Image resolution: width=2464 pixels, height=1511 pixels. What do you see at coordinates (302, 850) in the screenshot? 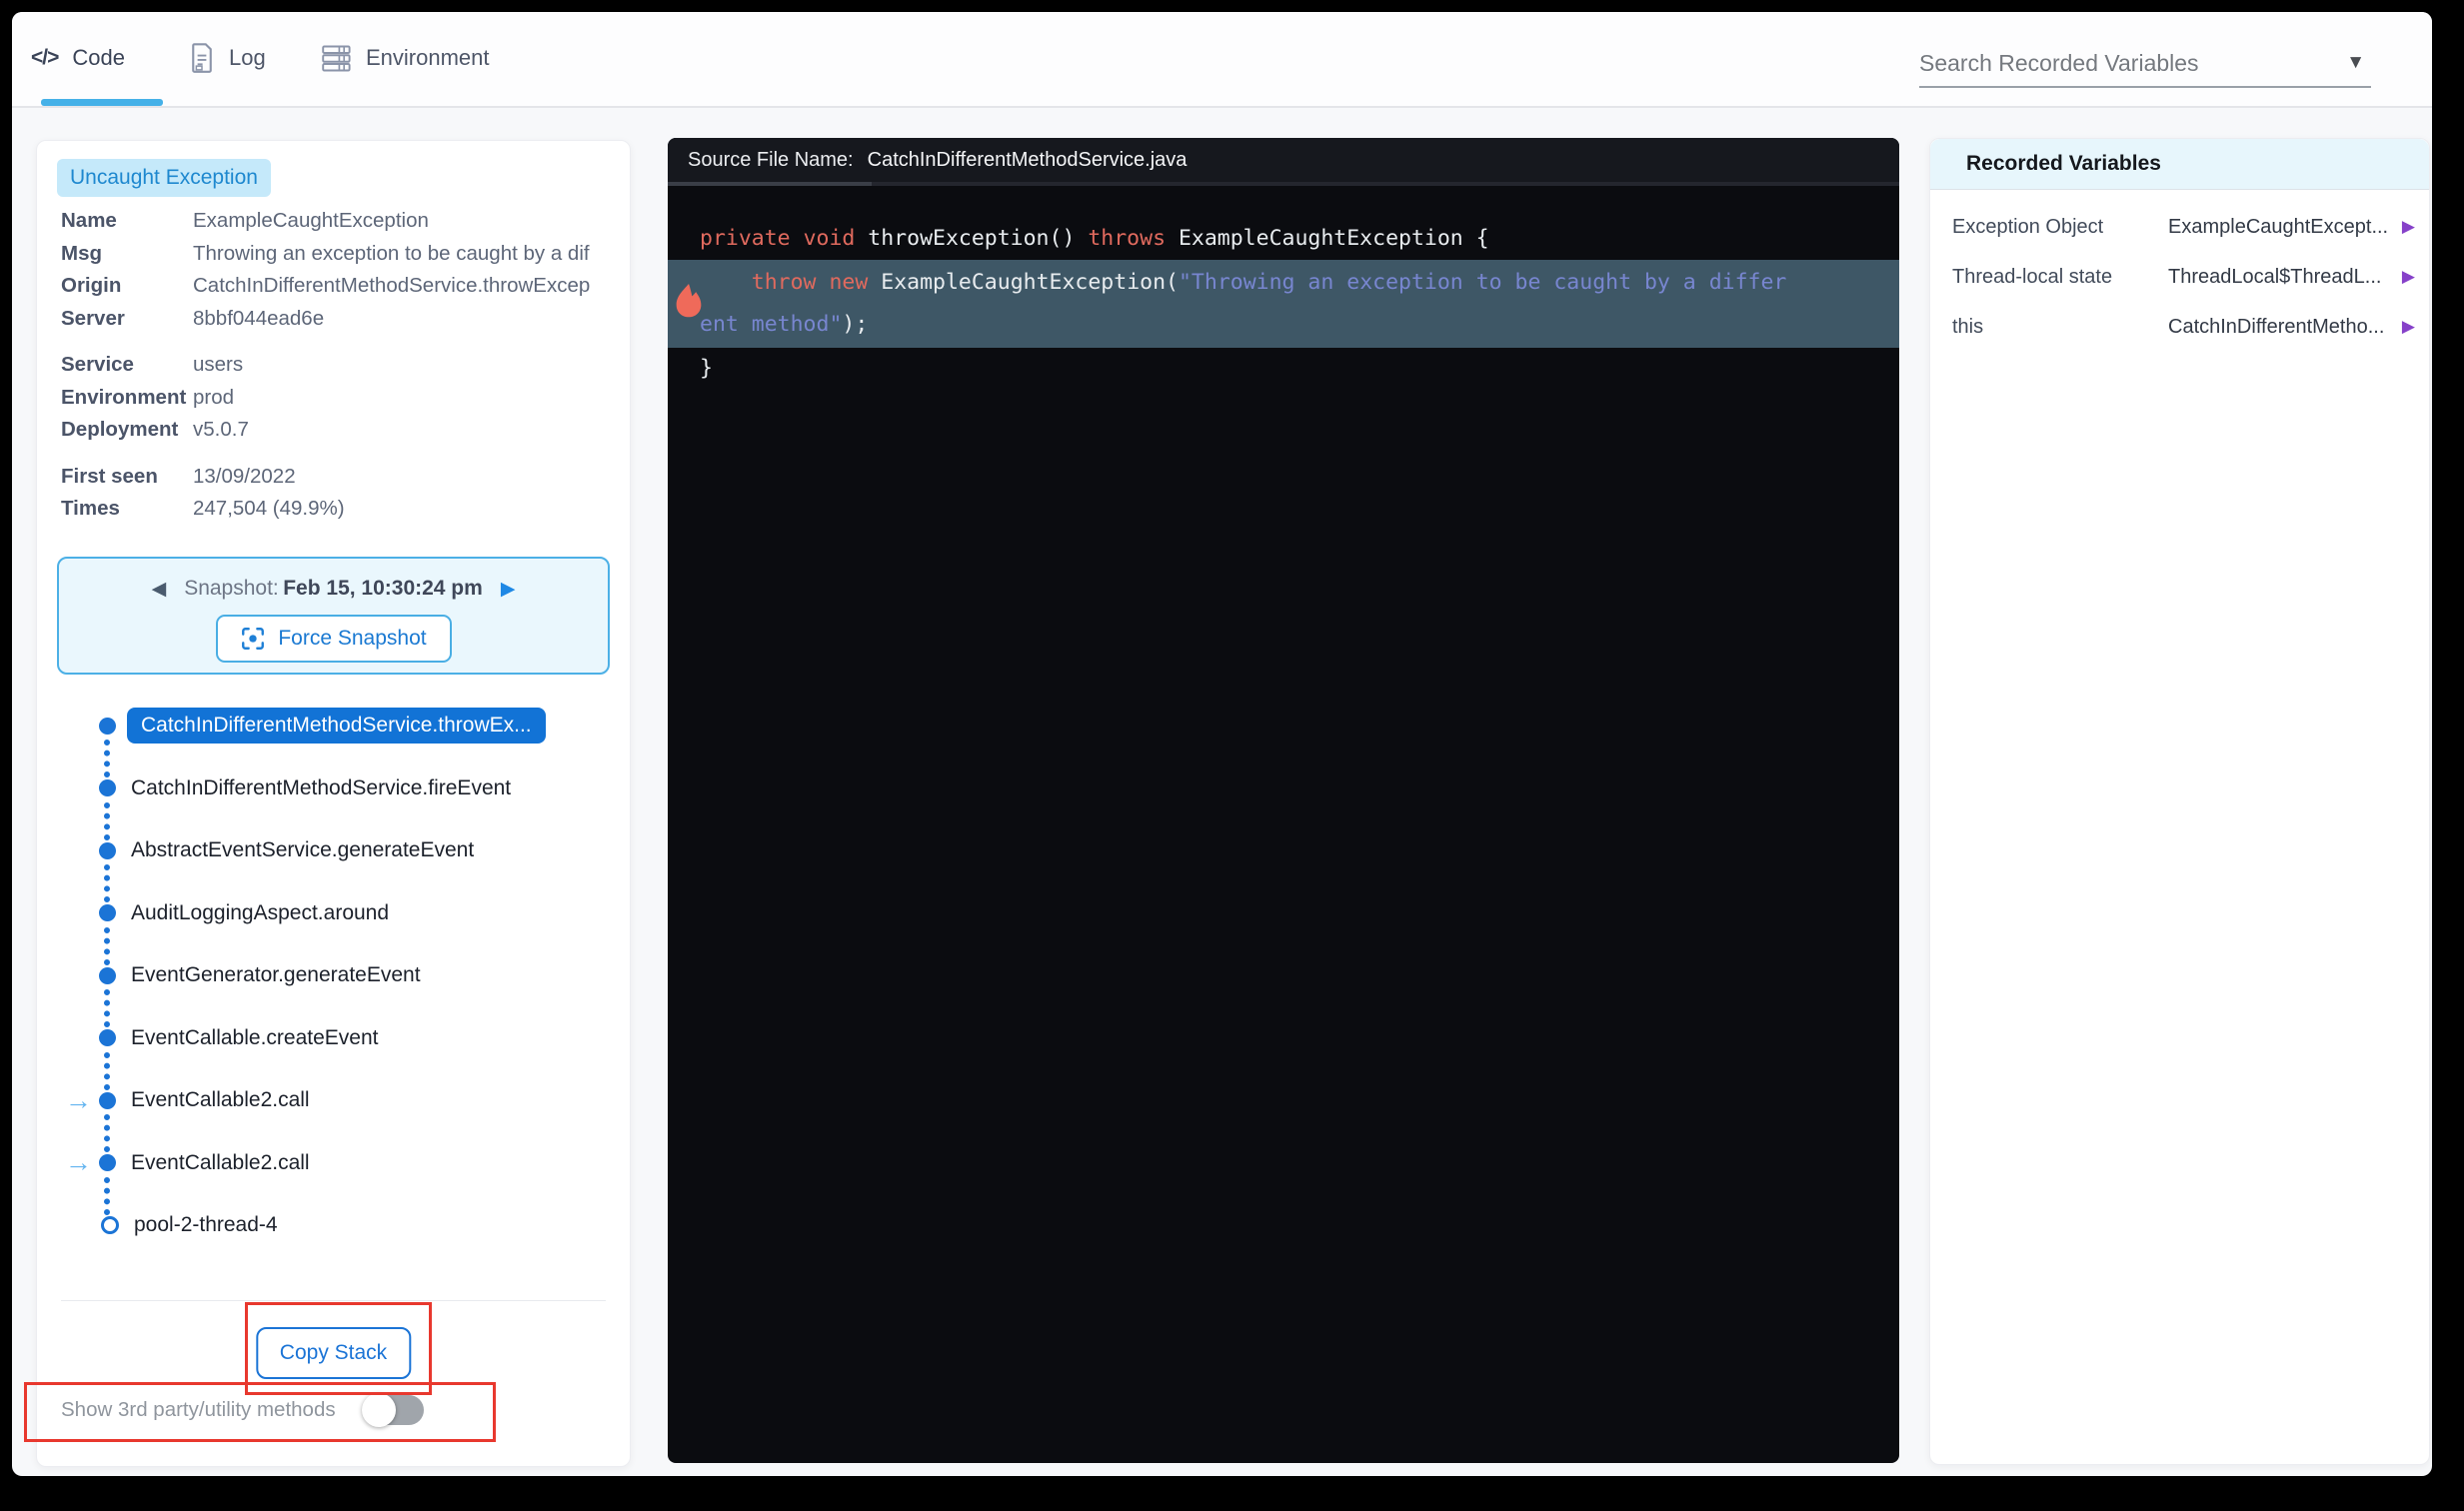
I see `stack-frame-label: AbstractEventService.generateEvent` at bounding box center [302, 850].